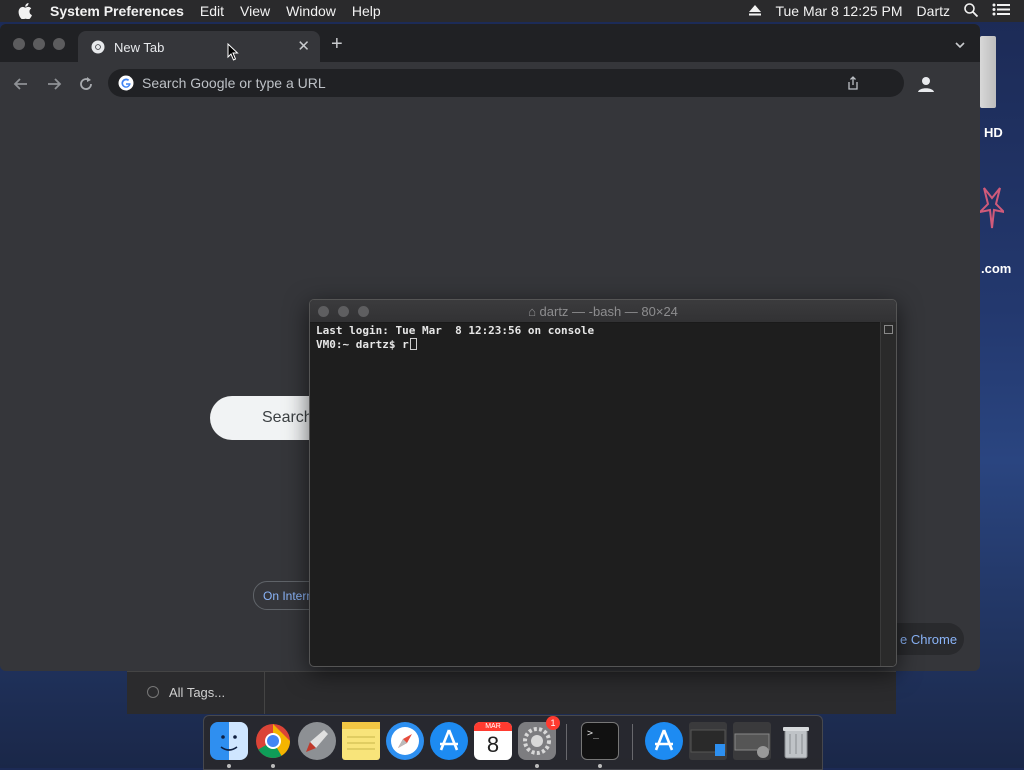 The width and height of the screenshot is (1024, 770). Describe the element at coordinates (233, 51) in the screenshot. I see `mouse-cursor-icon` at that location.